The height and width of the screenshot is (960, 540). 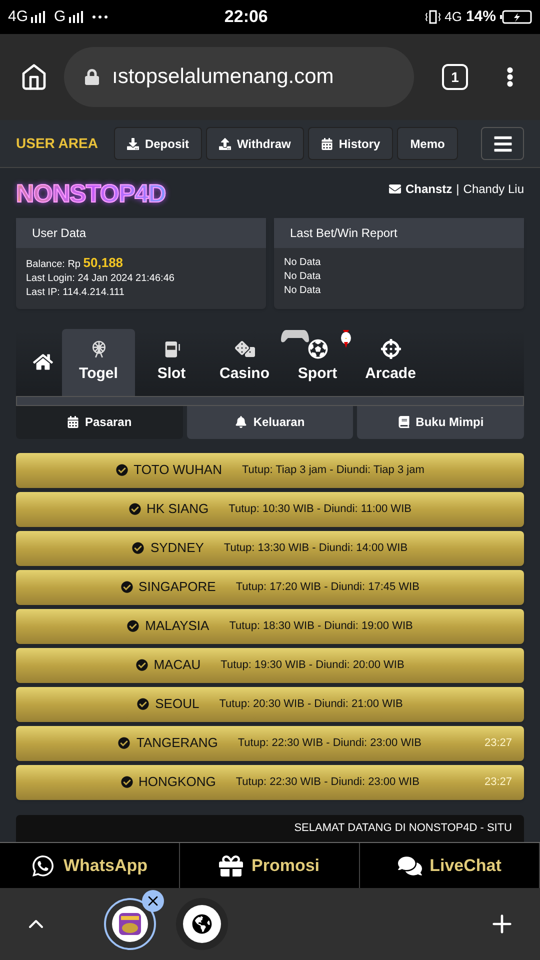 What do you see at coordinates (178, 470) in the screenshot?
I see `market-name: TOTO WUHAN` at bounding box center [178, 470].